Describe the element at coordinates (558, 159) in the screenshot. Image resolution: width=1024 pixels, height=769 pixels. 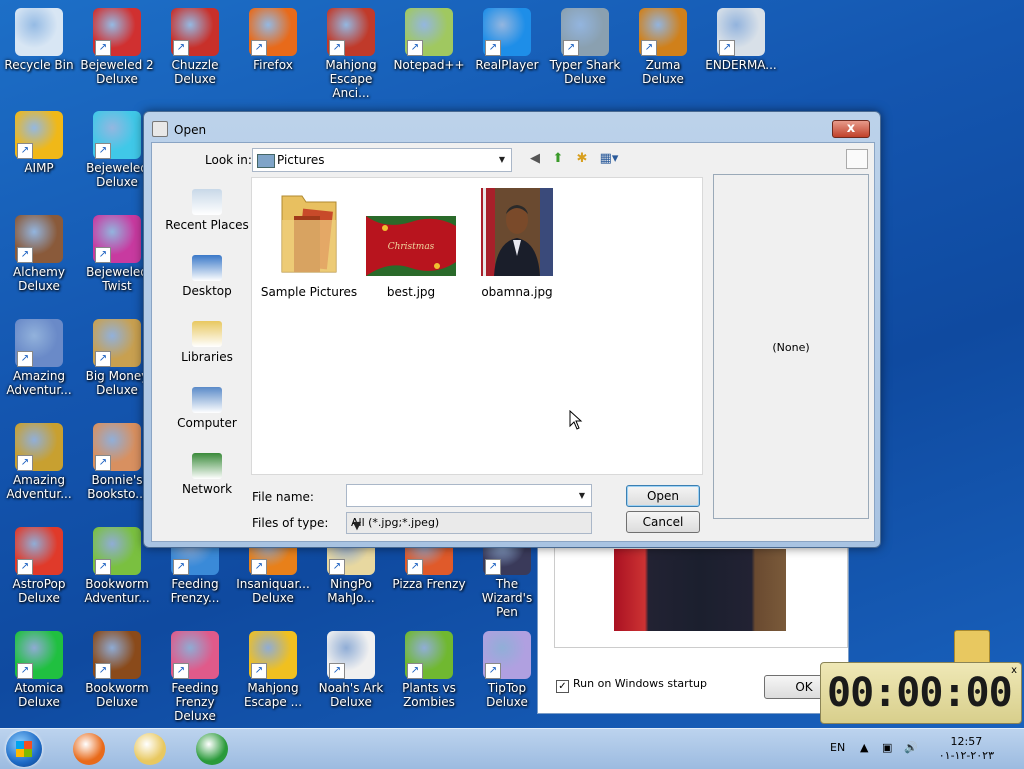
I see `up-folder-icon: ⬆` at that location.